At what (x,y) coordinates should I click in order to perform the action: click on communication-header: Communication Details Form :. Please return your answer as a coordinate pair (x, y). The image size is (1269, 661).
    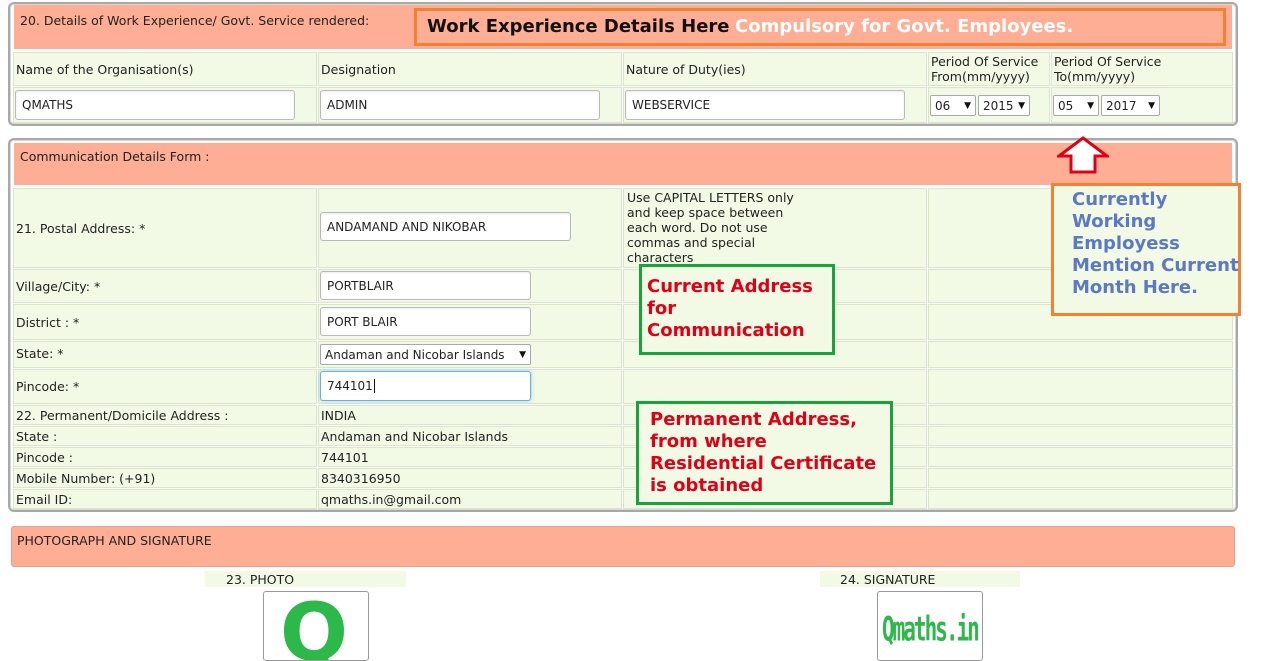
    Looking at the image, I should click on (623, 164).